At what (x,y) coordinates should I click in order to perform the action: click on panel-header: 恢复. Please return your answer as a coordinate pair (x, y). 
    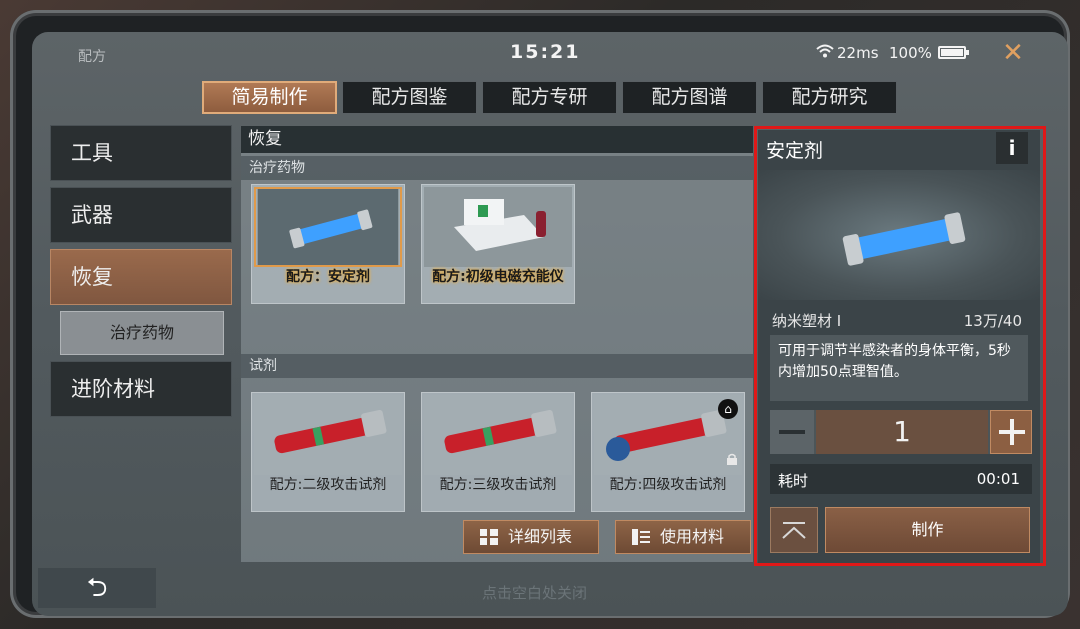
    Looking at the image, I should click on (497, 139).